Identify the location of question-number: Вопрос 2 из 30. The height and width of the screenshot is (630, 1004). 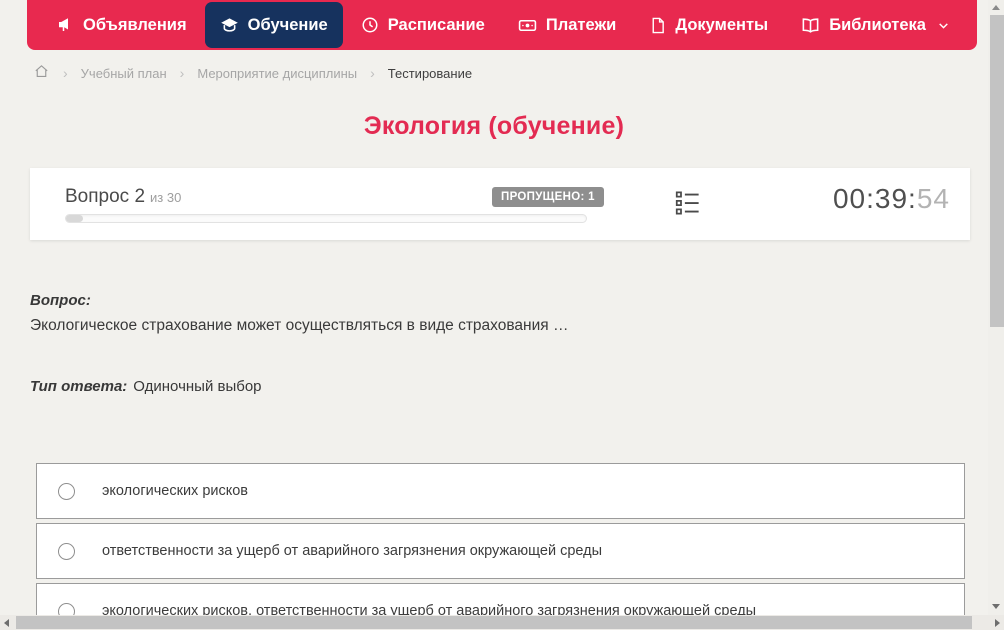
(123, 197).